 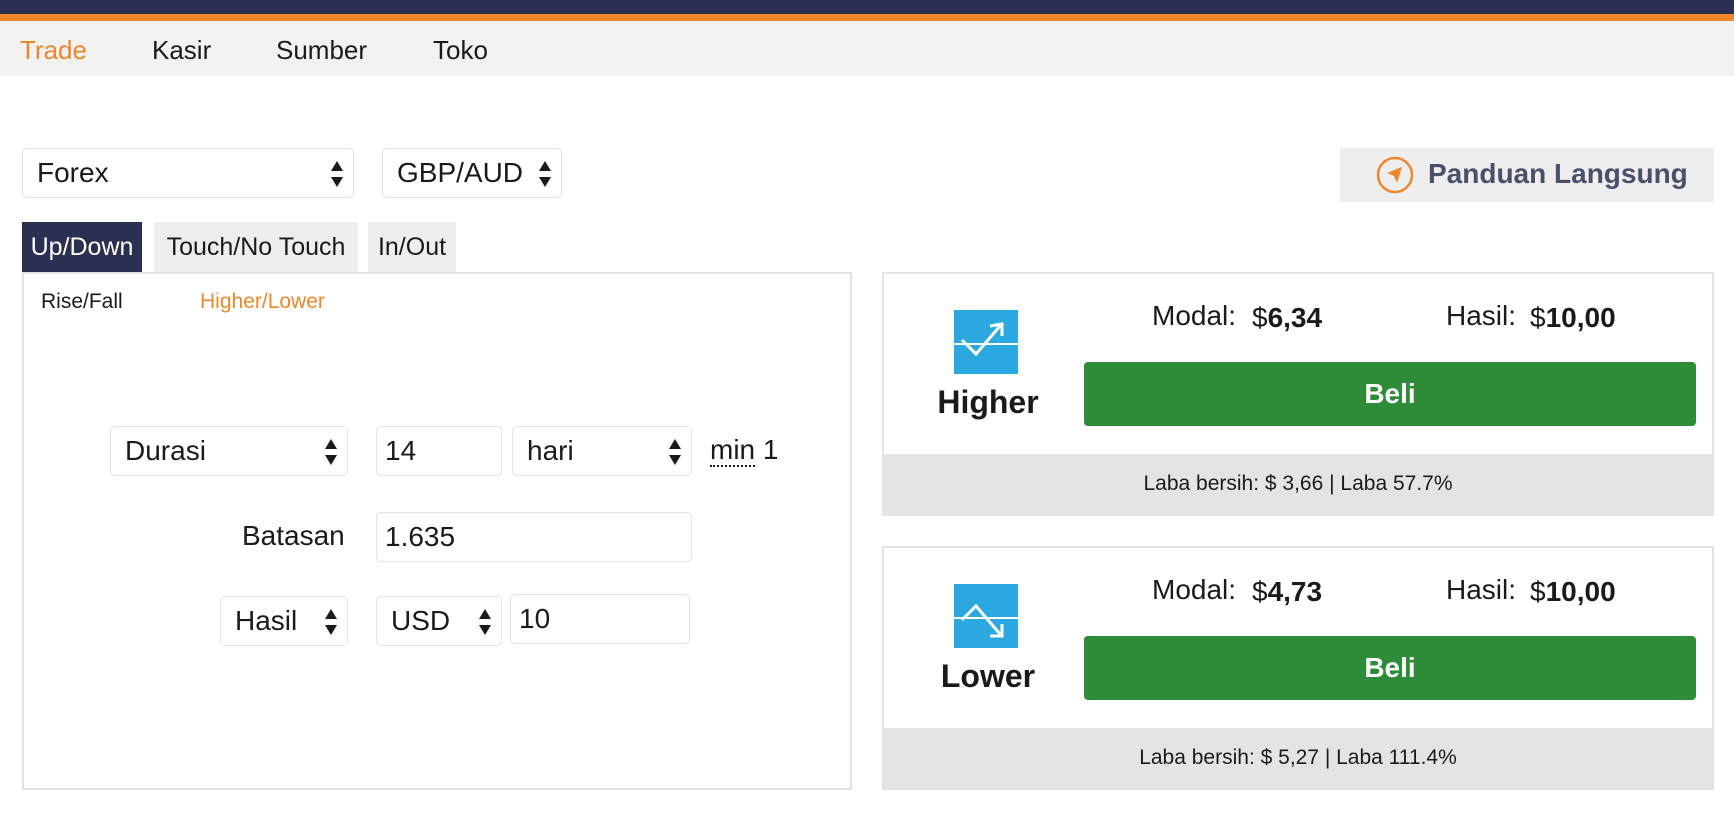 What do you see at coordinates (1295, 317) in the screenshot?
I see `higher-stake-value: 6,34` at bounding box center [1295, 317].